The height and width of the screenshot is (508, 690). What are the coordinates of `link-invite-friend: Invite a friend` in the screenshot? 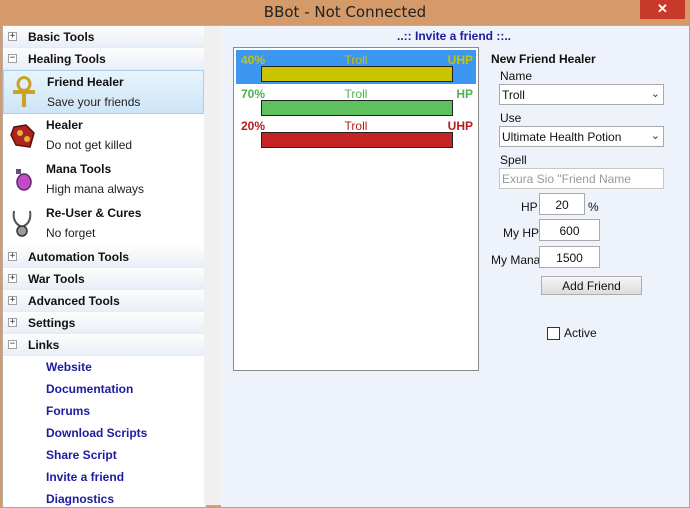 It's located at (103, 477).